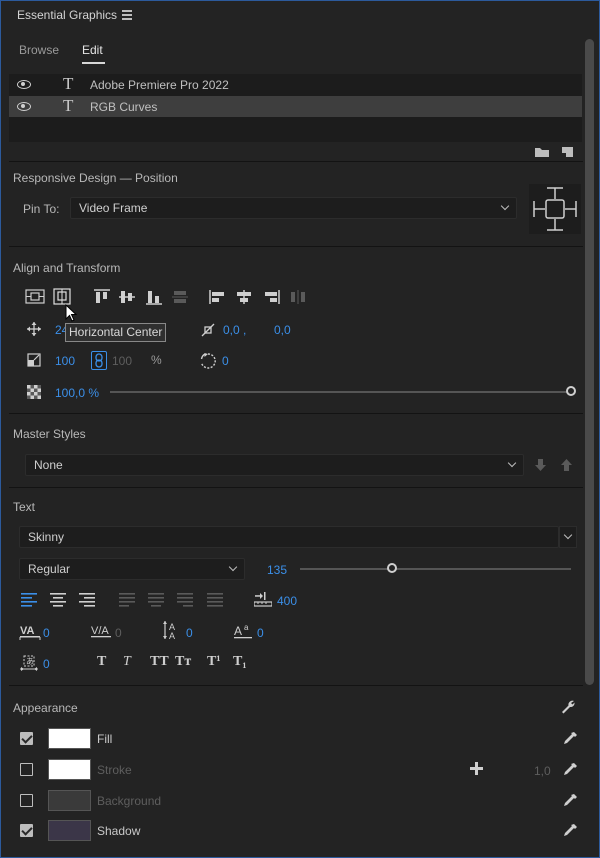  What do you see at coordinates (69, 800) in the screenshot?
I see `background-color-swatch` at bounding box center [69, 800].